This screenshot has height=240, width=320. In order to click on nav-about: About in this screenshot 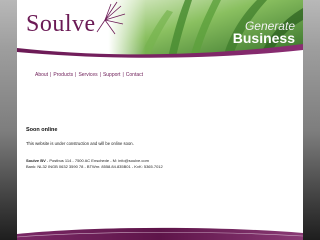, I will do `click(41, 75)`.